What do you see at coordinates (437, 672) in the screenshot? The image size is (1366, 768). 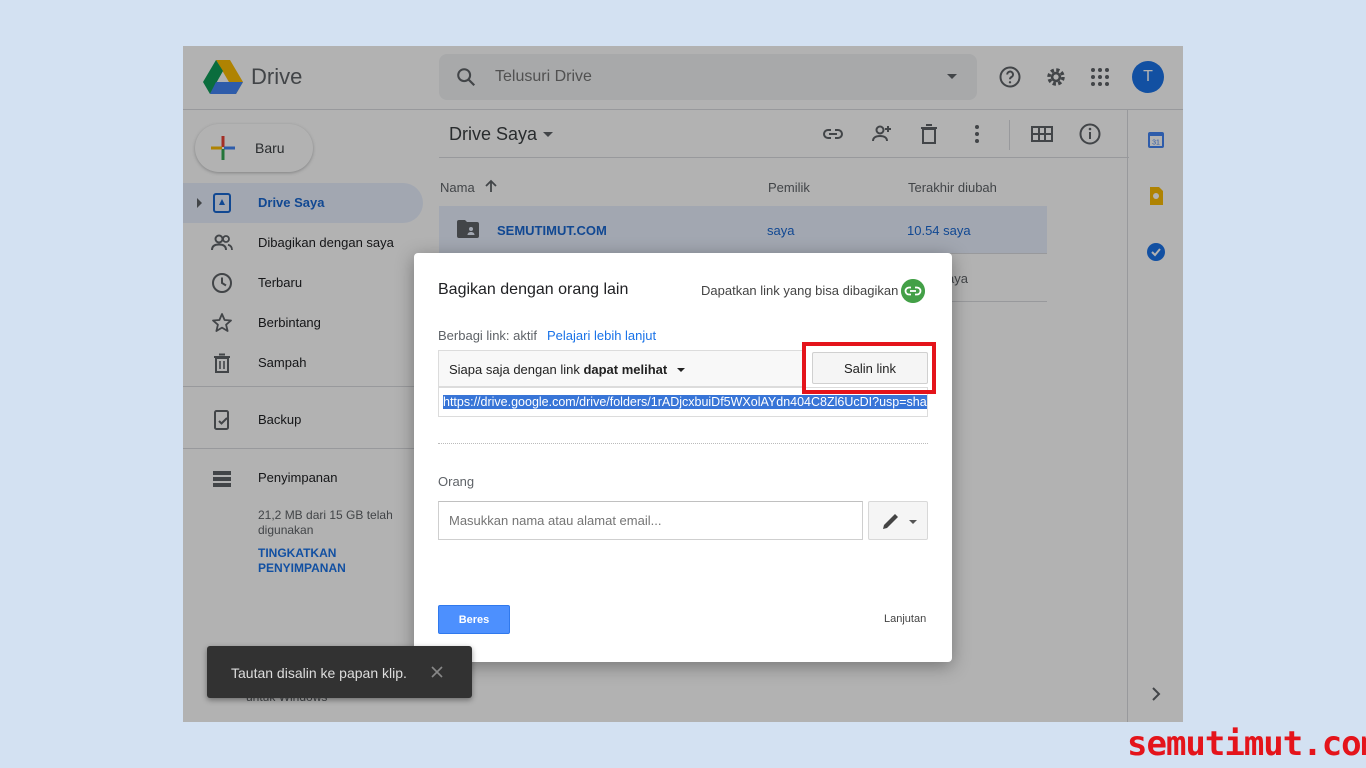 I see `close-icon` at bounding box center [437, 672].